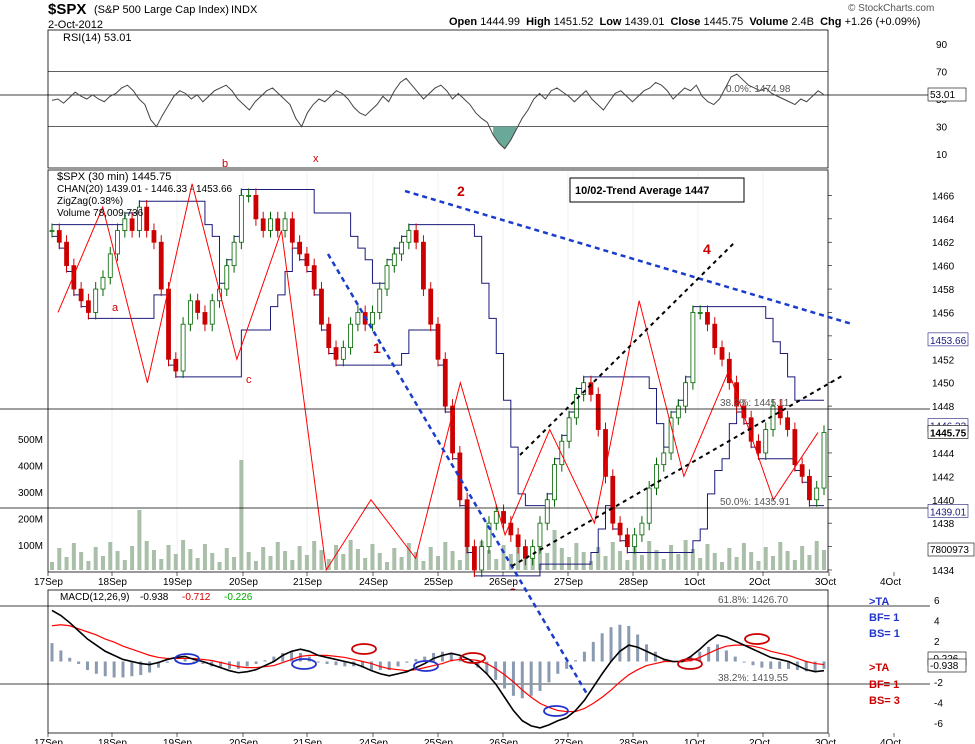 The width and height of the screenshot is (975, 744). Describe the element at coordinates (943, 524) in the screenshot. I see `price-y-label: 1438` at that location.